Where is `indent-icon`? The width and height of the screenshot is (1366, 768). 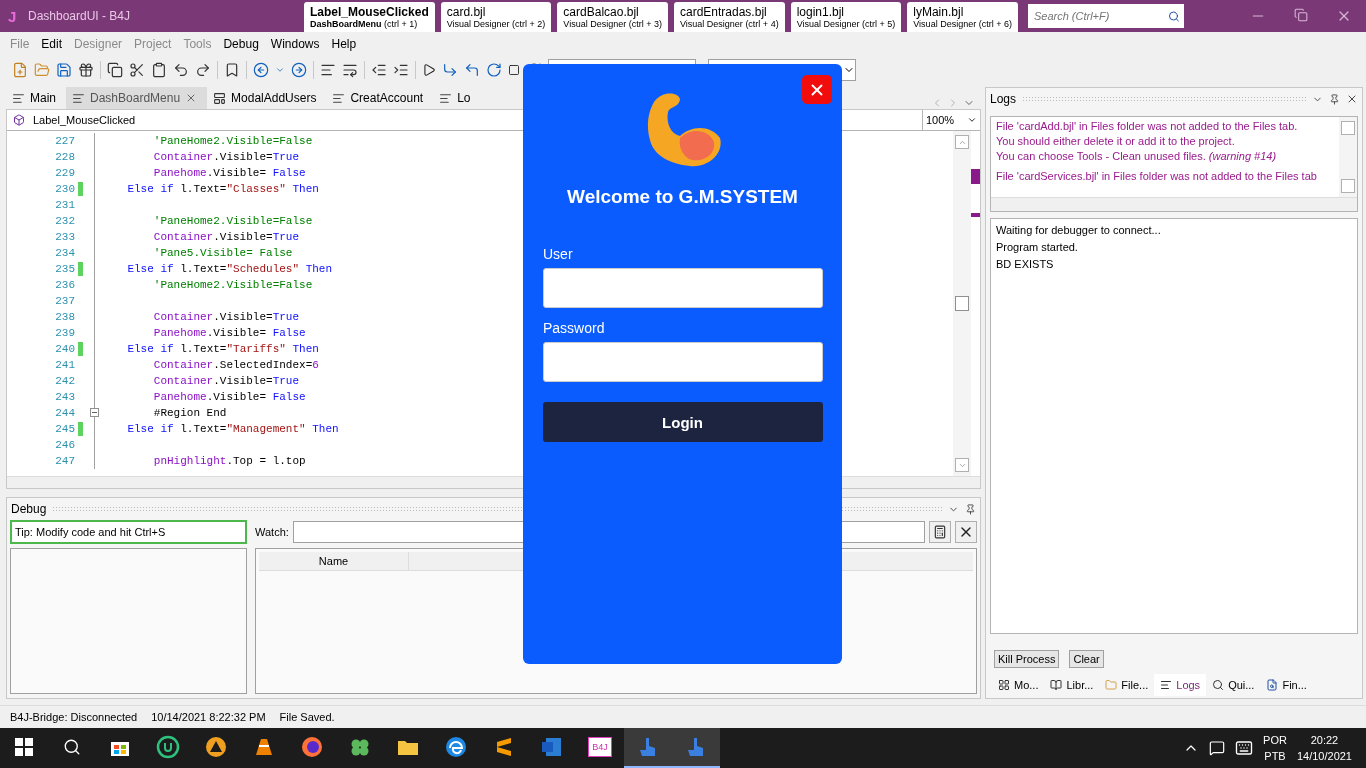 indent-icon is located at coordinates (401, 70).